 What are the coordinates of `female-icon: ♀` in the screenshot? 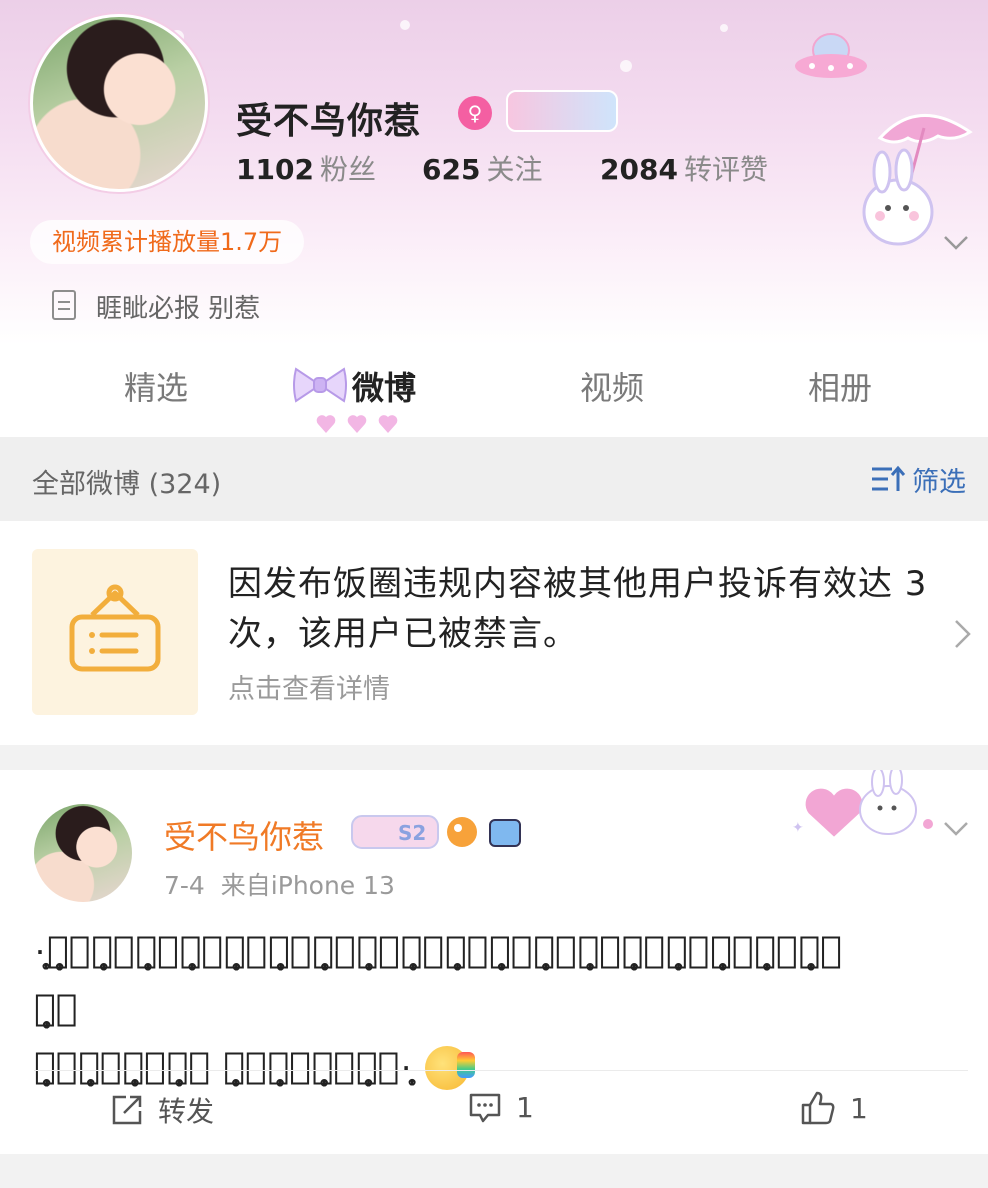 It's located at (475, 113).